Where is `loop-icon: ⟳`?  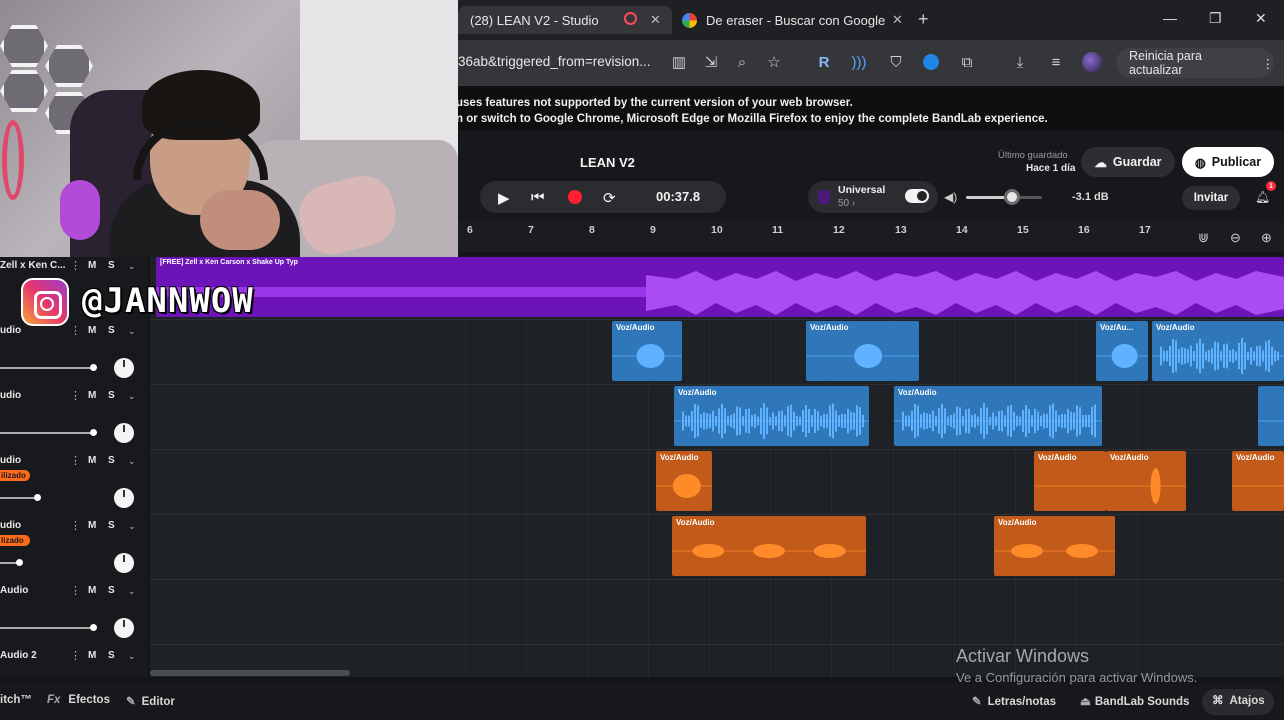
loop-icon: ⟳ is located at coordinates (609, 198).